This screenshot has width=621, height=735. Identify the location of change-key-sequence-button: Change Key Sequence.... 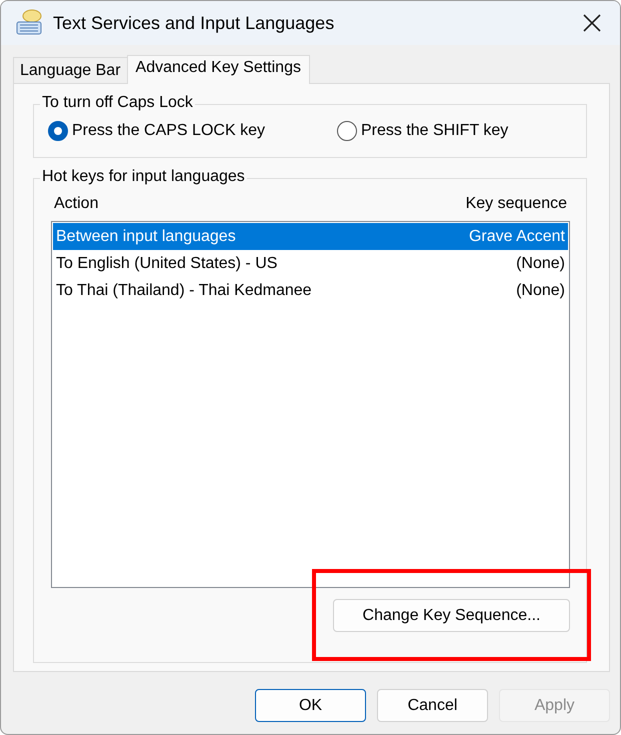
(451, 615).